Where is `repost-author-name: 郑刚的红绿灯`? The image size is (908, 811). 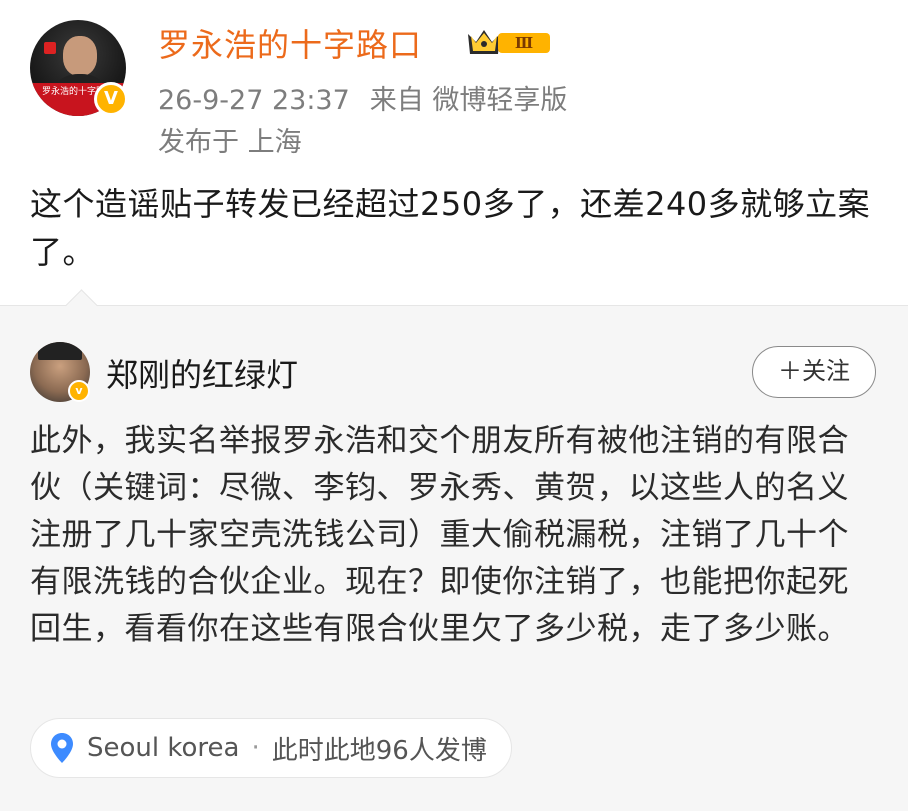 repost-author-name: 郑刚的红绿灯 is located at coordinates (202, 373).